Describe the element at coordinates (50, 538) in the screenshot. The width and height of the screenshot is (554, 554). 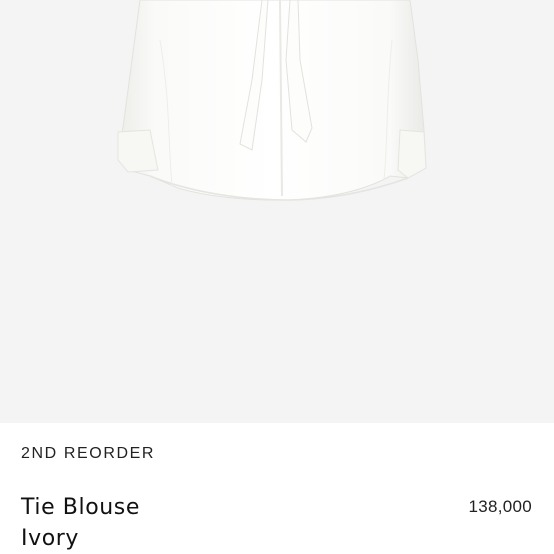
I see `product-color: Ivory` at that location.